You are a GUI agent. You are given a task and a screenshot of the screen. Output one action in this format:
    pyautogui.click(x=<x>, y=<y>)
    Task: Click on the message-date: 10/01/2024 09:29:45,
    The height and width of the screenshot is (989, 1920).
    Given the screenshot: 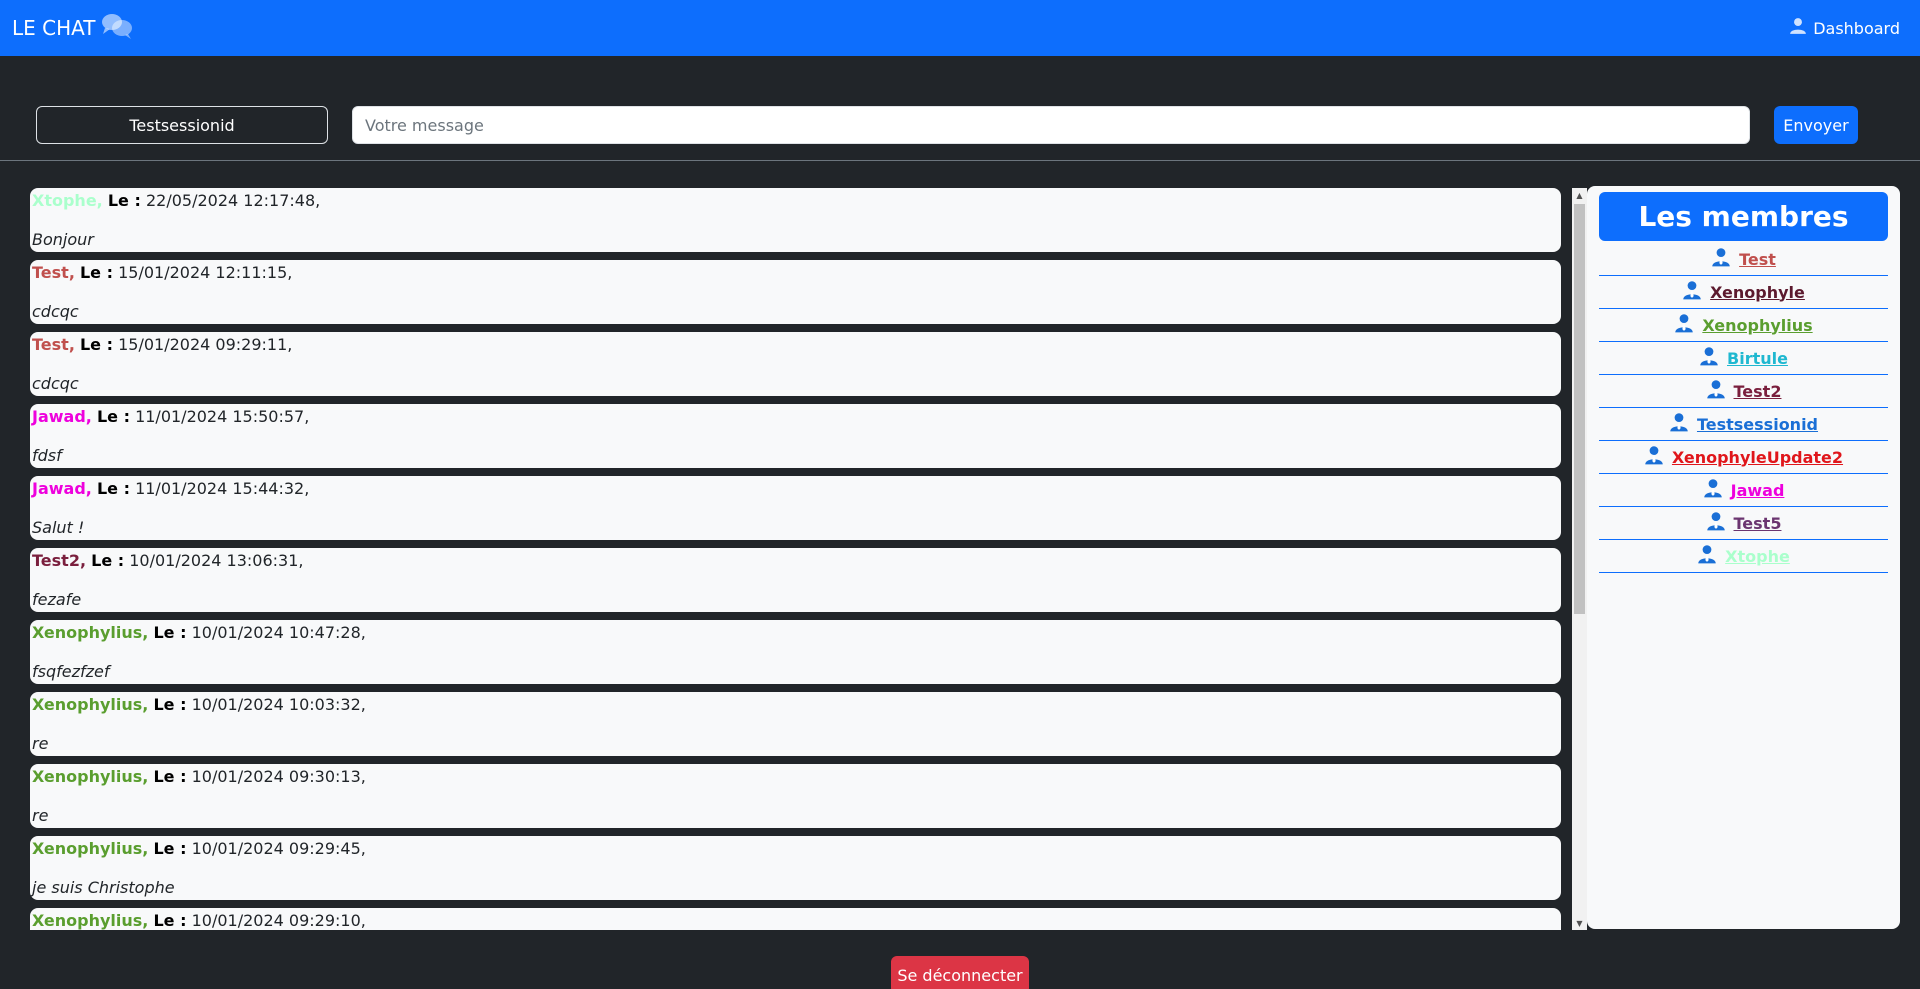 What is the action you would take?
    pyautogui.click(x=278, y=848)
    